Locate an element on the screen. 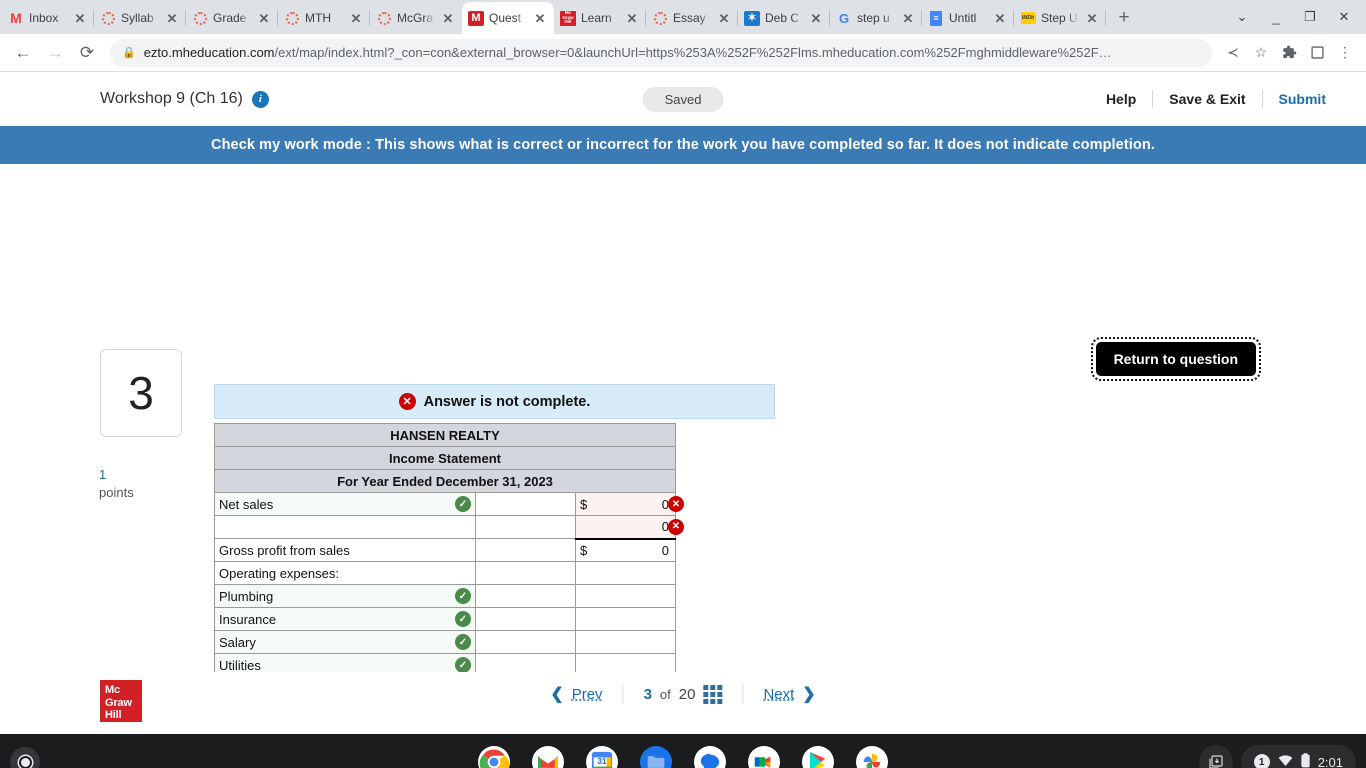 This screenshot has height=768, width=1366. table-row-period: For Year Ended December 31, 2023 is located at coordinates (445, 481).